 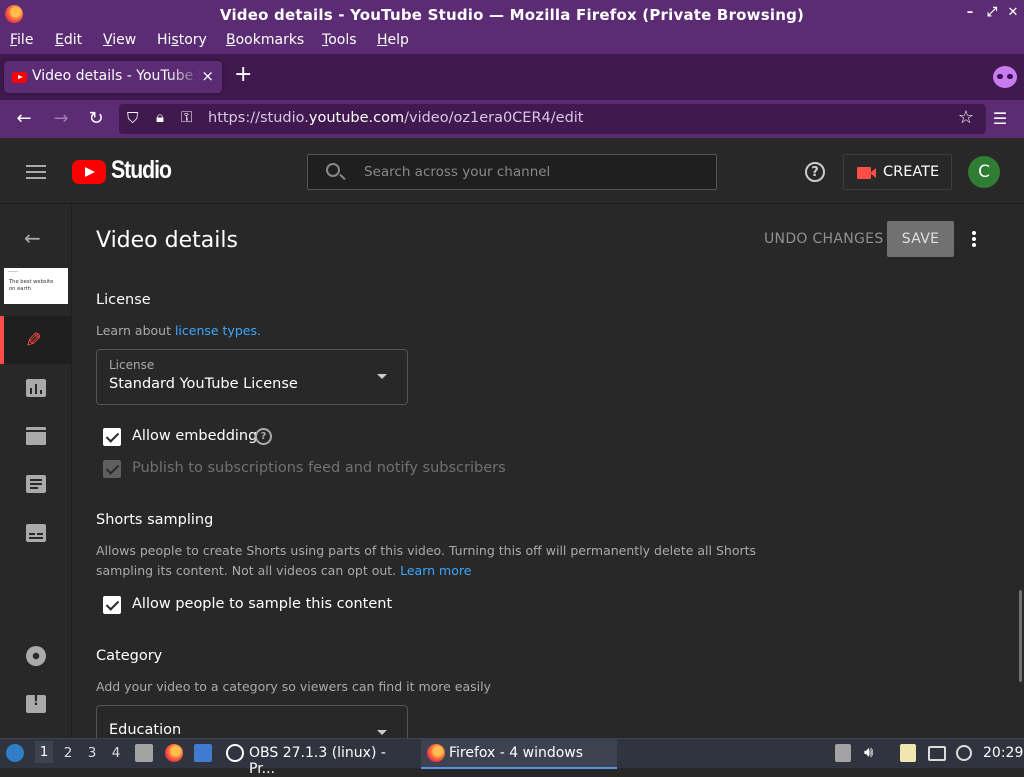 I want to click on menu-help: Help, so click(x=393, y=40).